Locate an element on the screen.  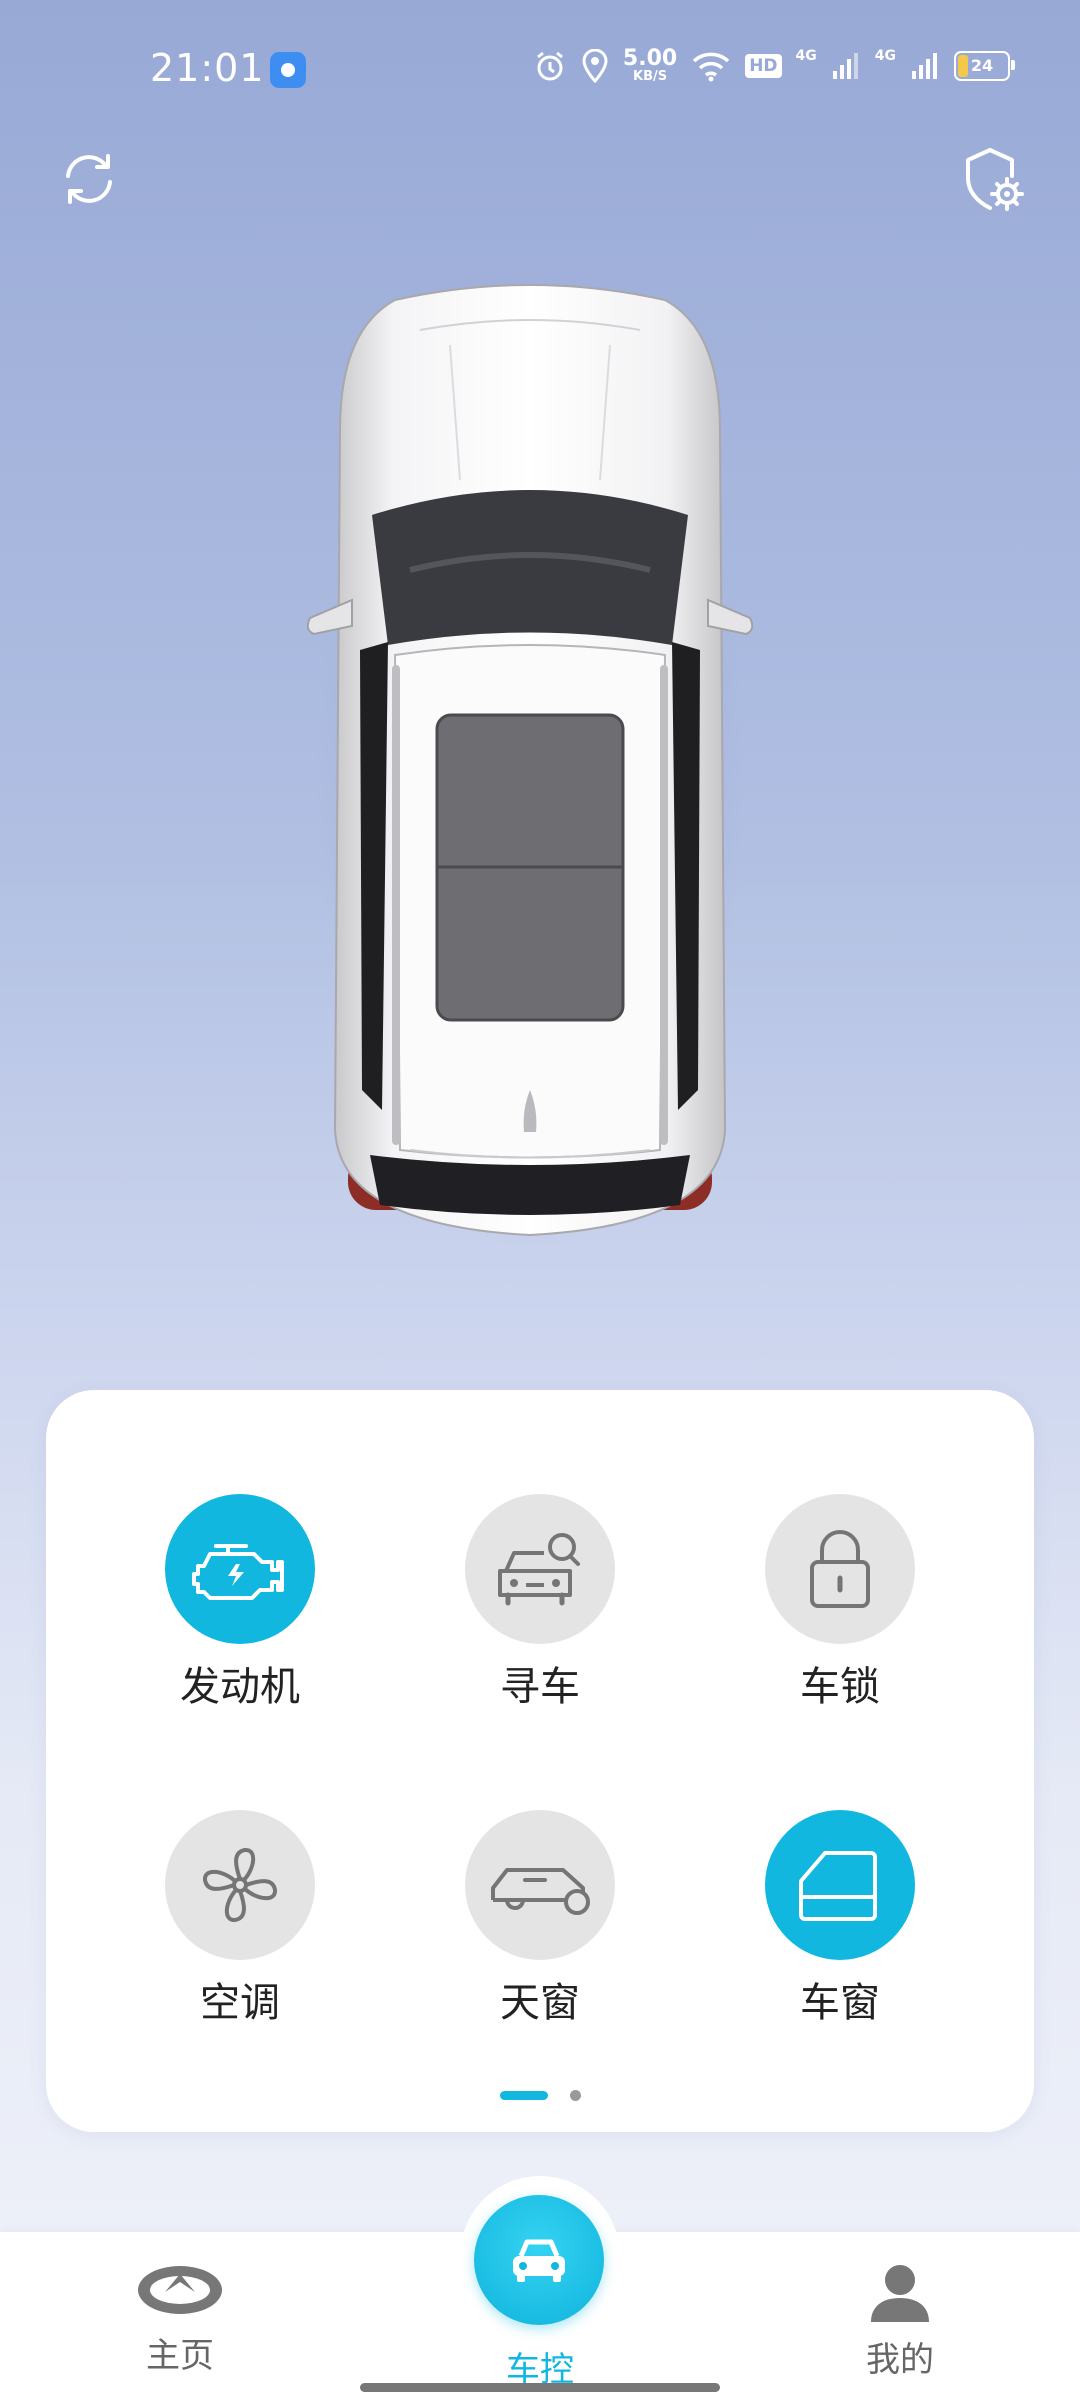
car-lock-label: 车锁 is located at coordinates (840, 1687).